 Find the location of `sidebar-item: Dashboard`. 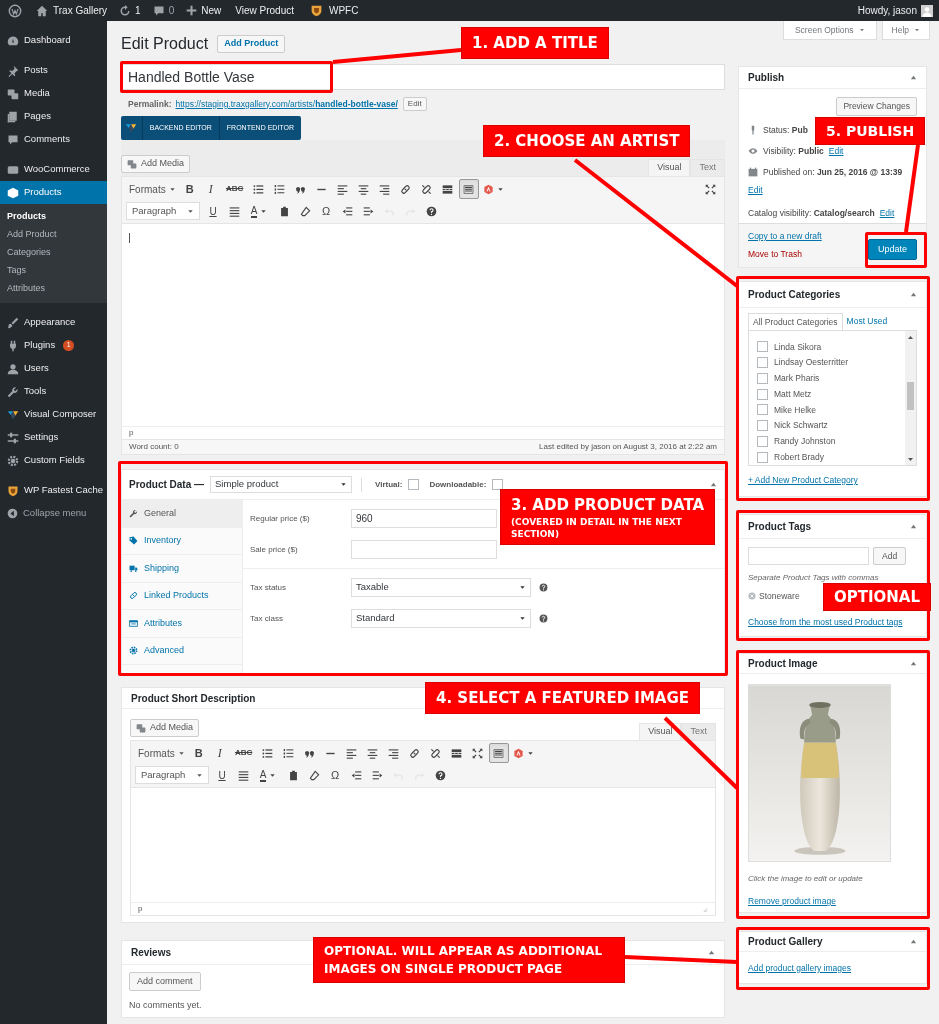

sidebar-item: Dashboard is located at coordinates (53, 40).